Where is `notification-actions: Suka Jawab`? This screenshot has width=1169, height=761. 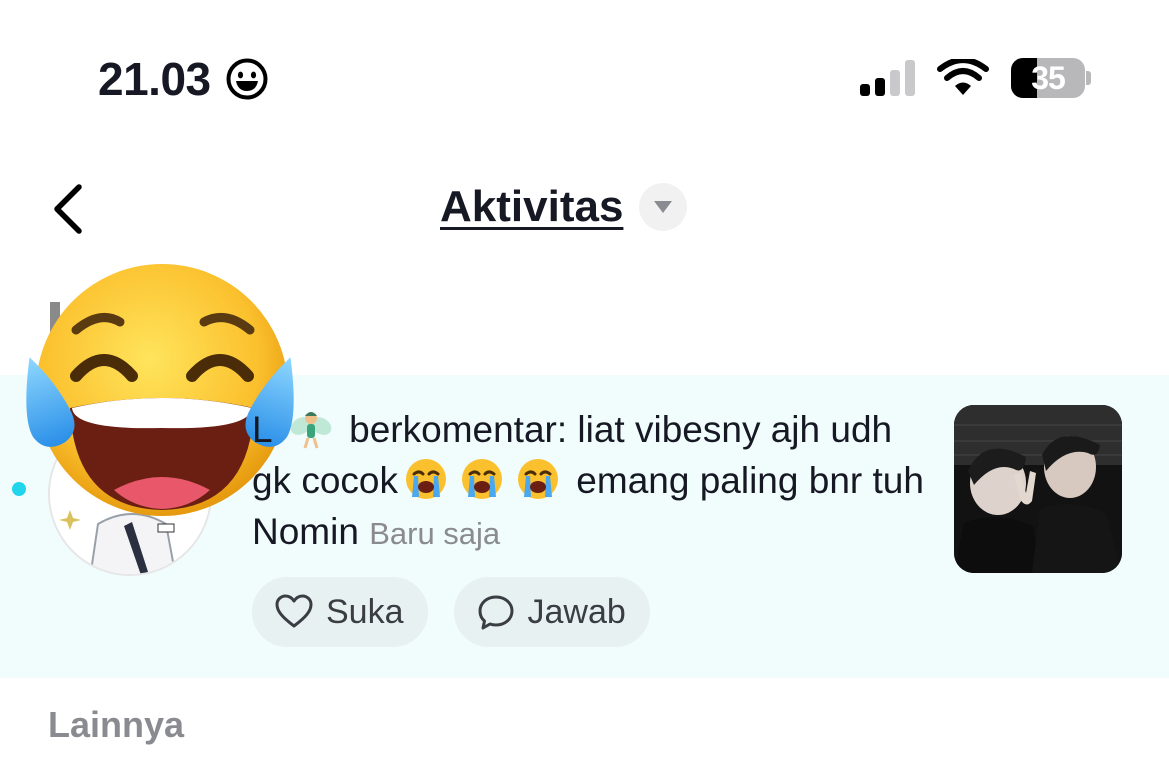
notification-actions: Suka Jawab is located at coordinates (451, 612).